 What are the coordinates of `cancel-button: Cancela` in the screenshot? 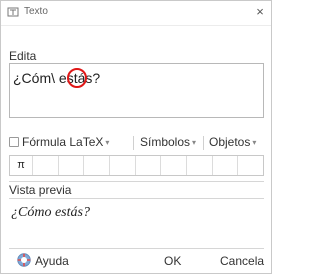 It's located at (242, 261).